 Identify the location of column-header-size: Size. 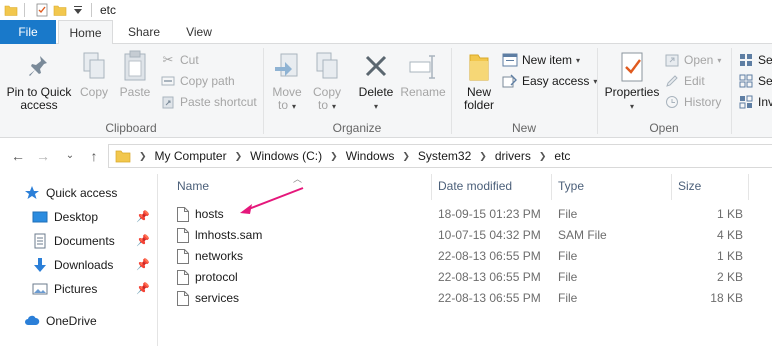
(710, 187).